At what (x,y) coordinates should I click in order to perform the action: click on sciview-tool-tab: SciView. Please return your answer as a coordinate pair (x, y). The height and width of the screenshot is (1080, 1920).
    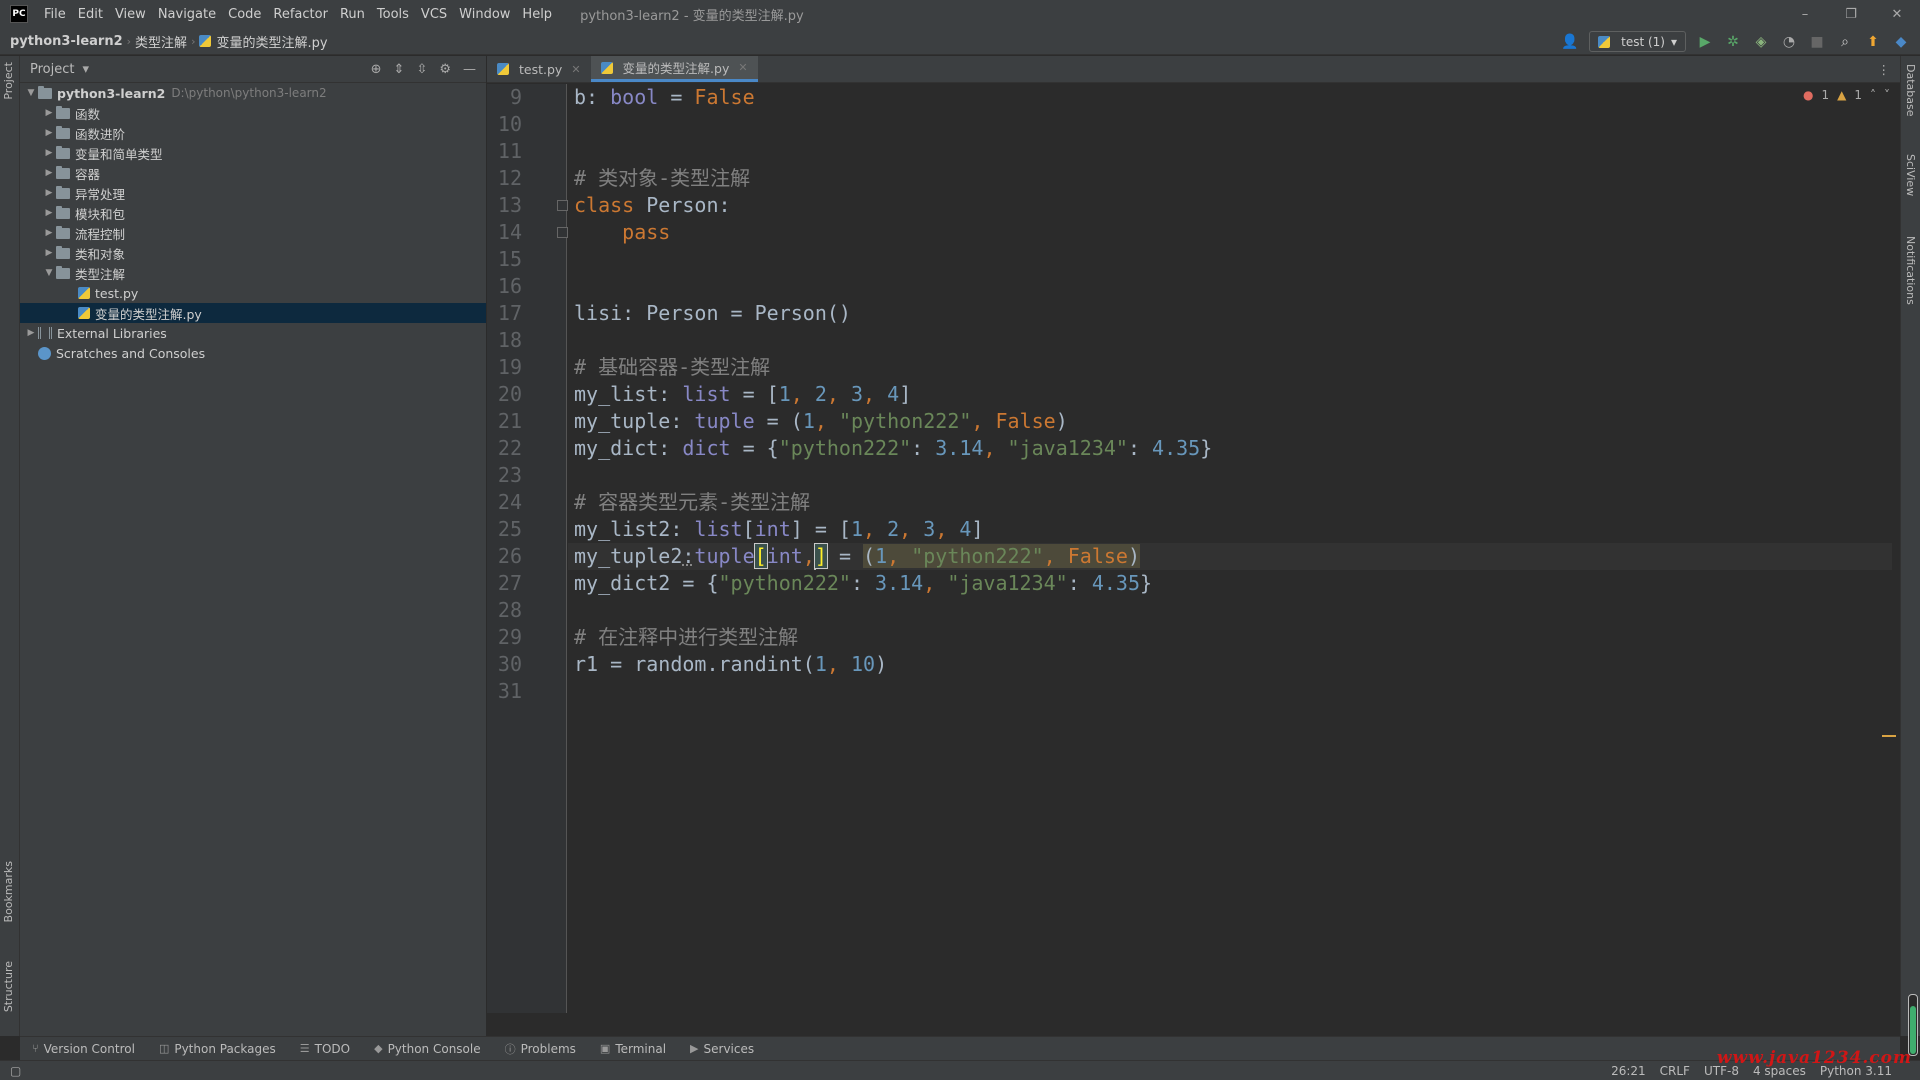
    Looking at the image, I should click on (1910, 175).